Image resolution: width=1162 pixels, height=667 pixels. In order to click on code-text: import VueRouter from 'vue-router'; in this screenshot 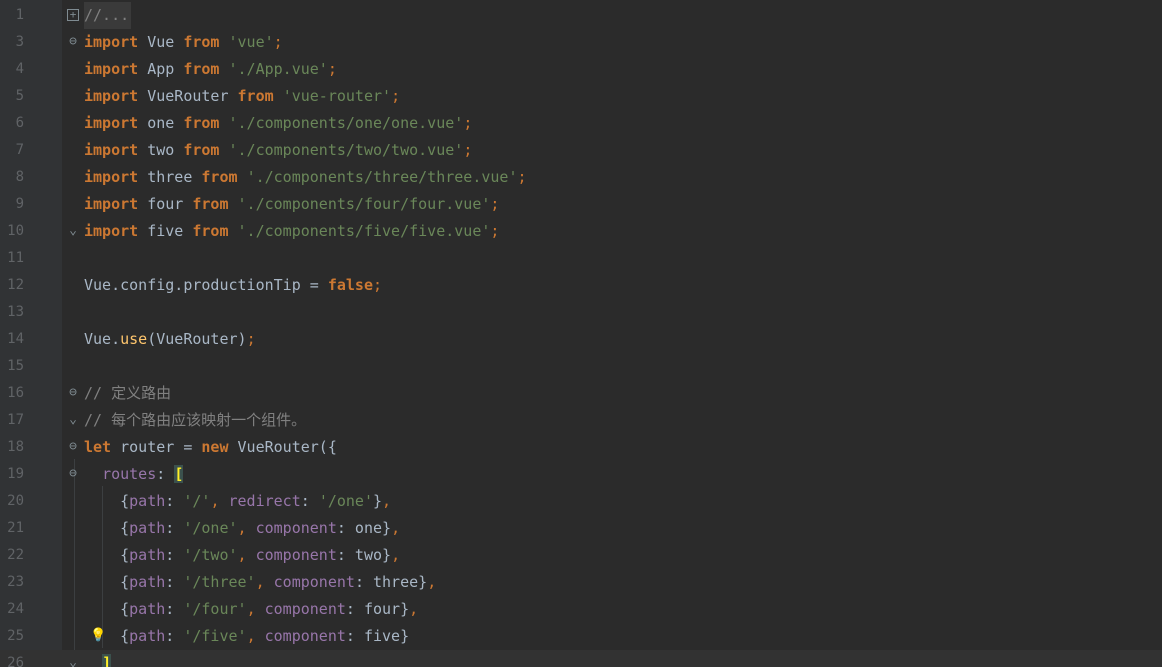, I will do `click(242, 96)`.